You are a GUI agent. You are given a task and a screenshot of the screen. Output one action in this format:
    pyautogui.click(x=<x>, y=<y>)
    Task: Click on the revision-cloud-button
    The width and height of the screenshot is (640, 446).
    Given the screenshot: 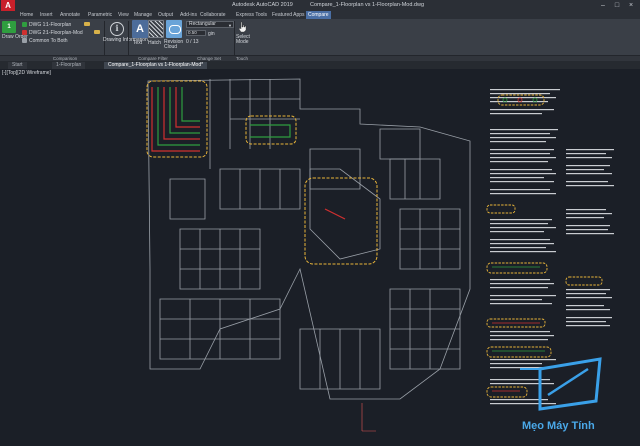 What is the action you would take?
    pyautogui.click(x=174, y=29)
    